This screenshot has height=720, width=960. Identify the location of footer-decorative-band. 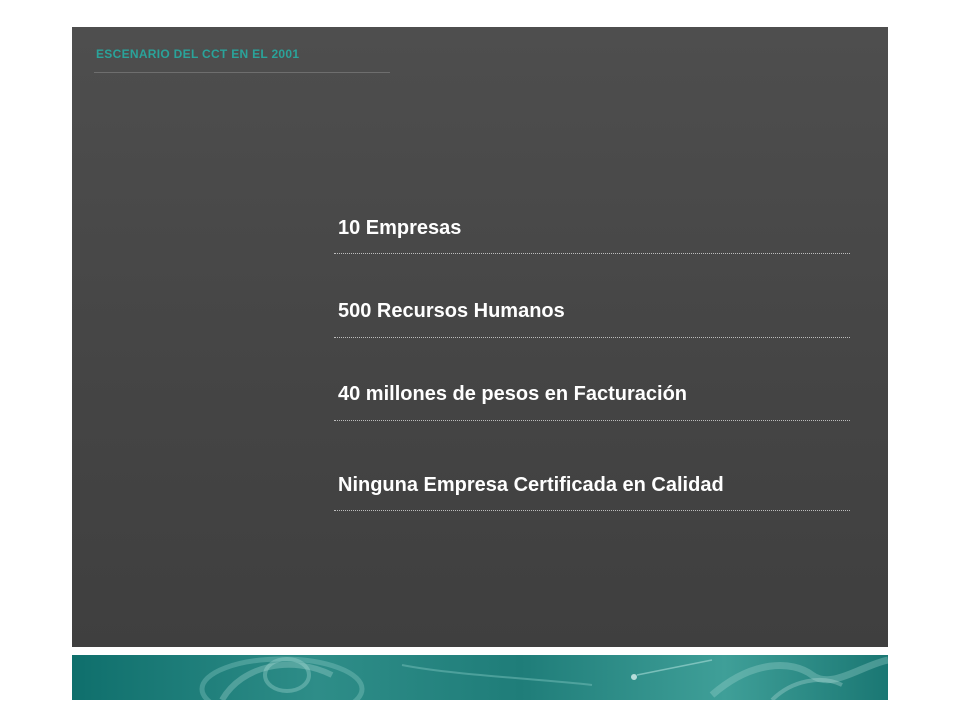
(480, 677).